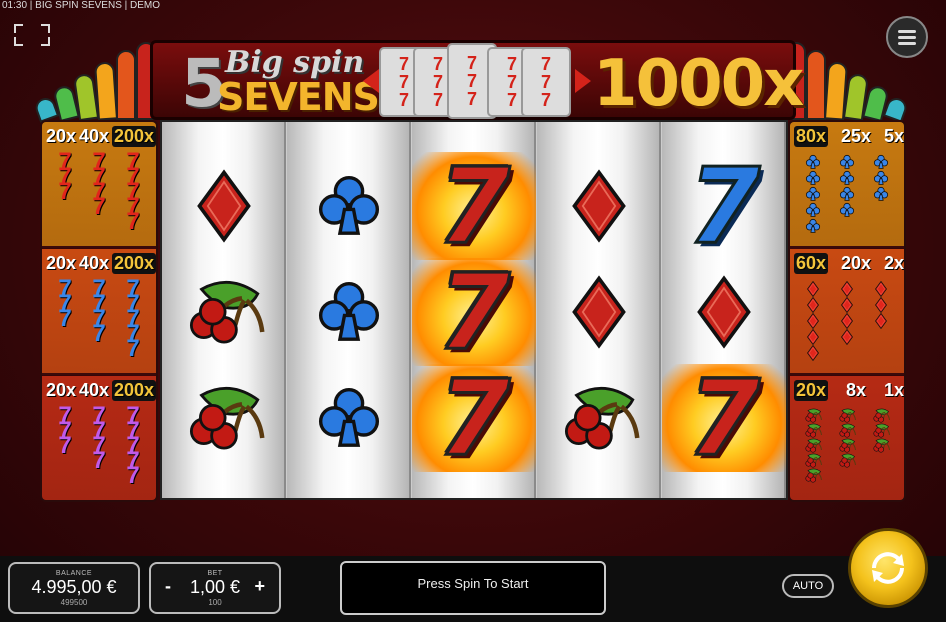  Describe the element at coordinates (132, 196) in the screenshot. I see `paytable-symbol-stack: 77777` at that location.